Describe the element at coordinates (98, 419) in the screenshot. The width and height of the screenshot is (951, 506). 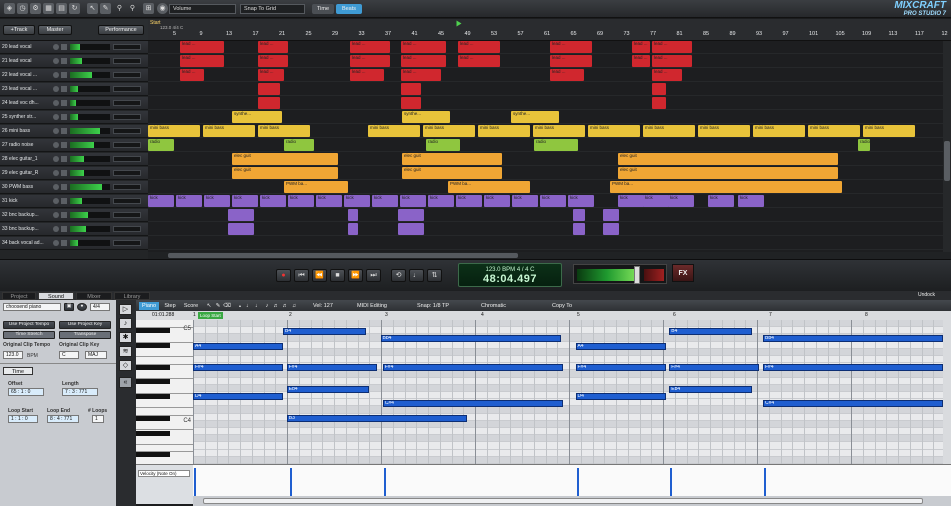
I see `loops-field: 1` at that location.